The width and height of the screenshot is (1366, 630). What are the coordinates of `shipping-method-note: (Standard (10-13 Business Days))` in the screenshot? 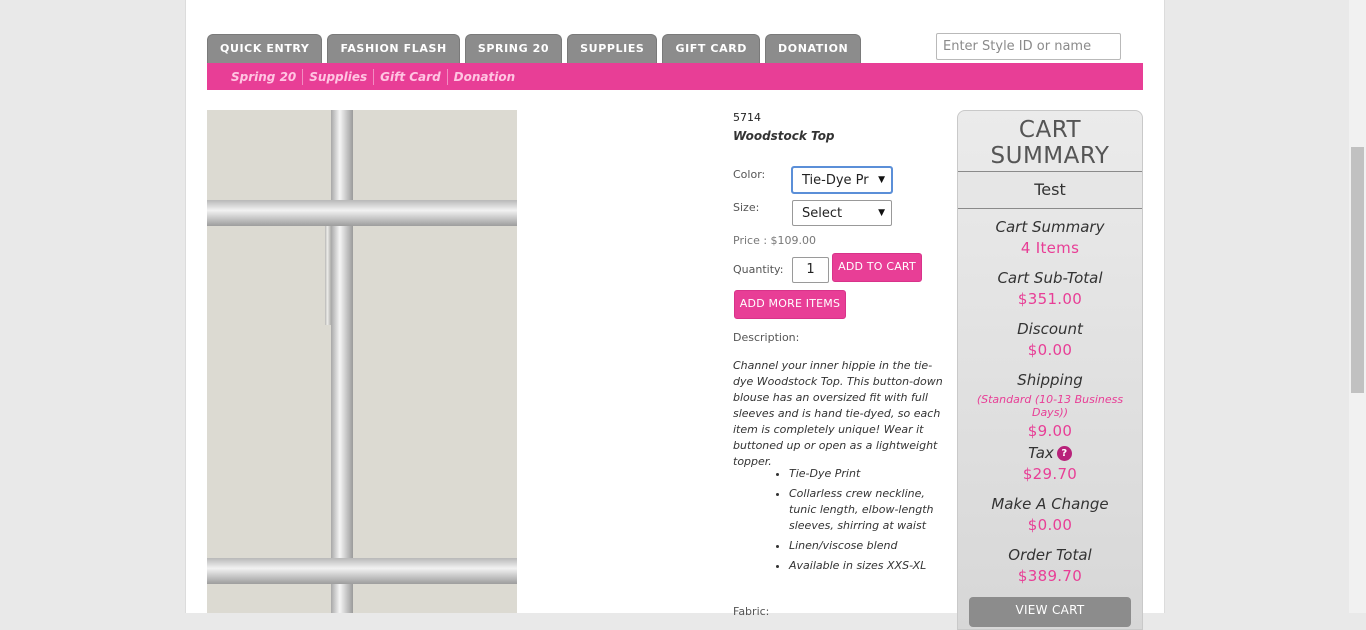 It's located at (1050, 406).